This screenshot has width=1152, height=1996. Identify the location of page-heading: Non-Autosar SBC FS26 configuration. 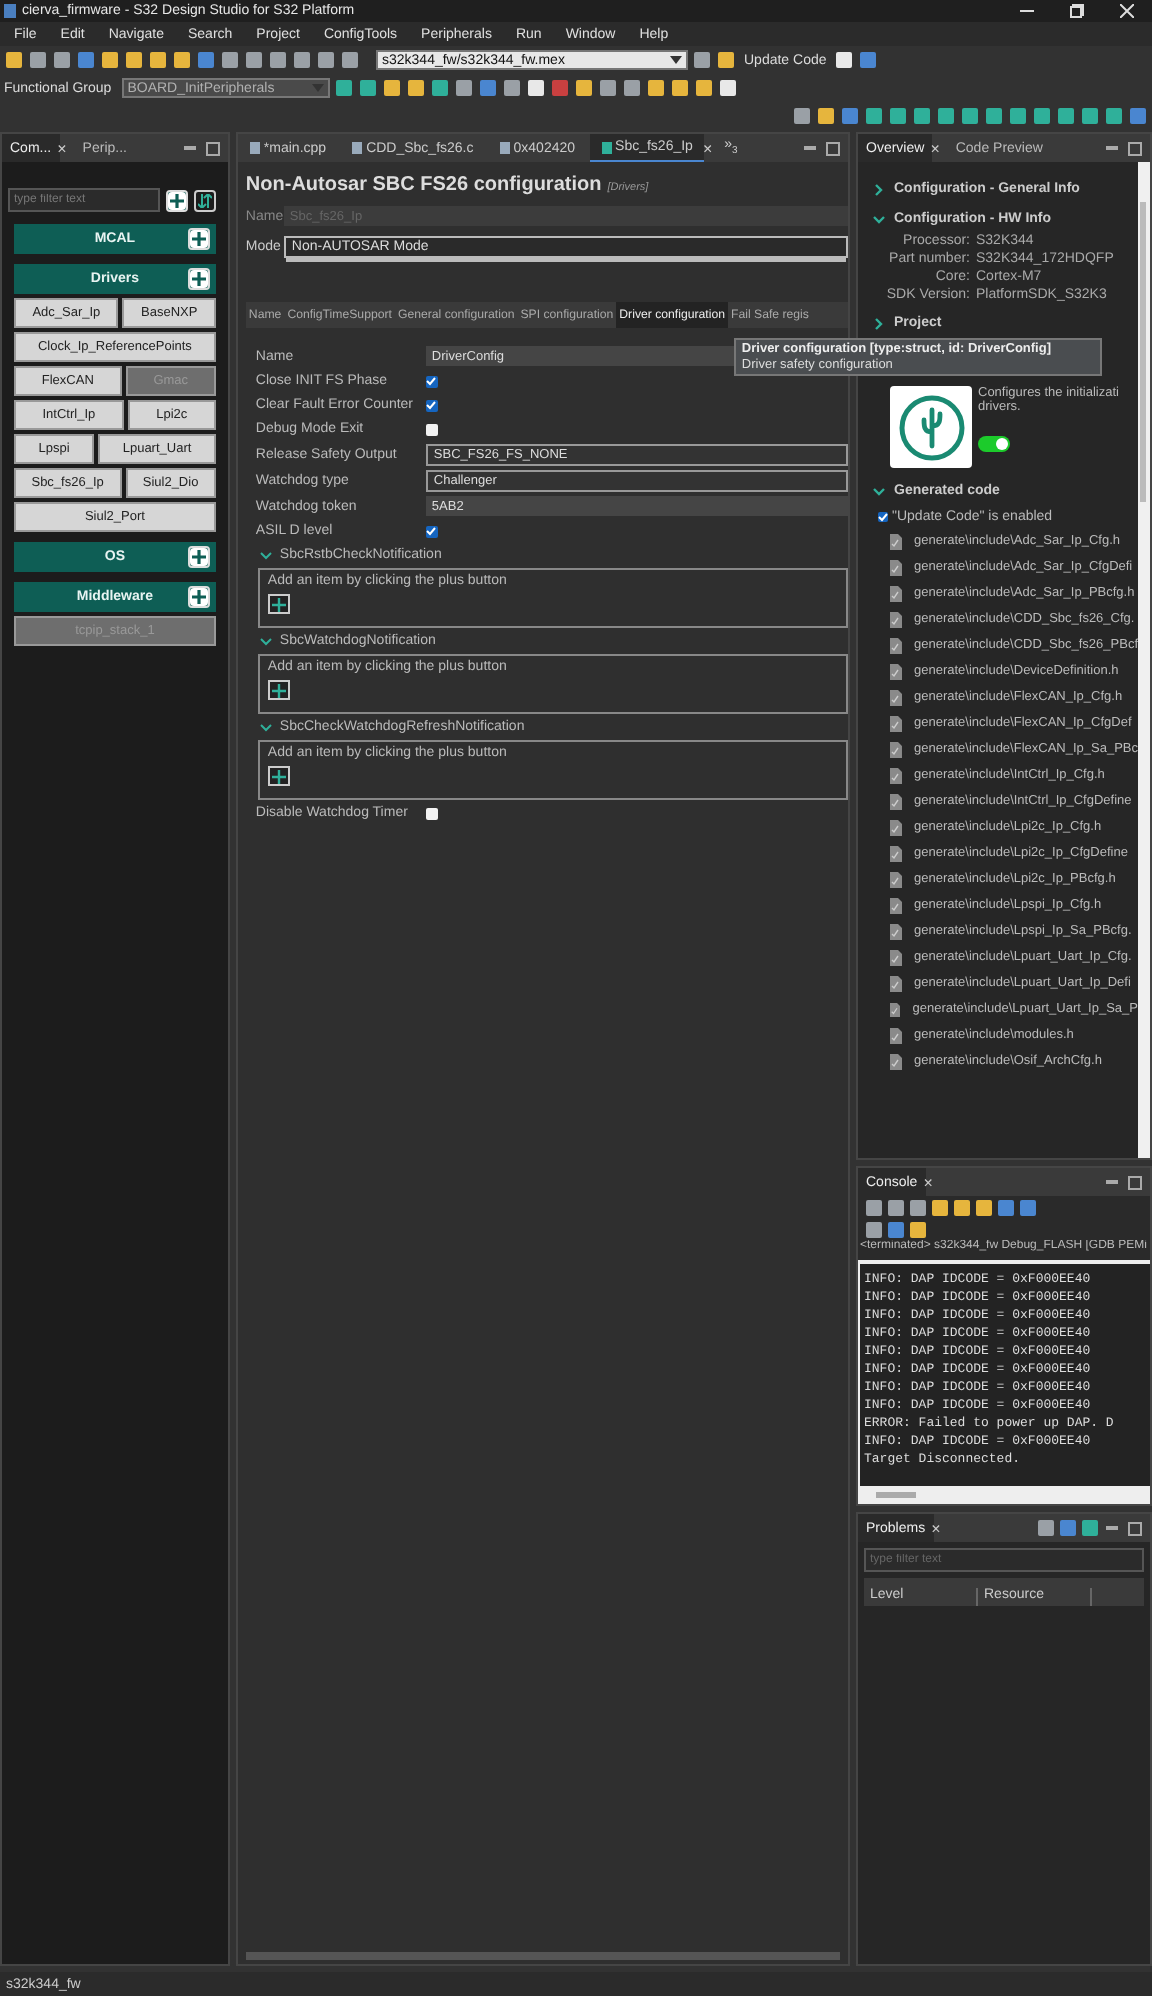
(423, 185).